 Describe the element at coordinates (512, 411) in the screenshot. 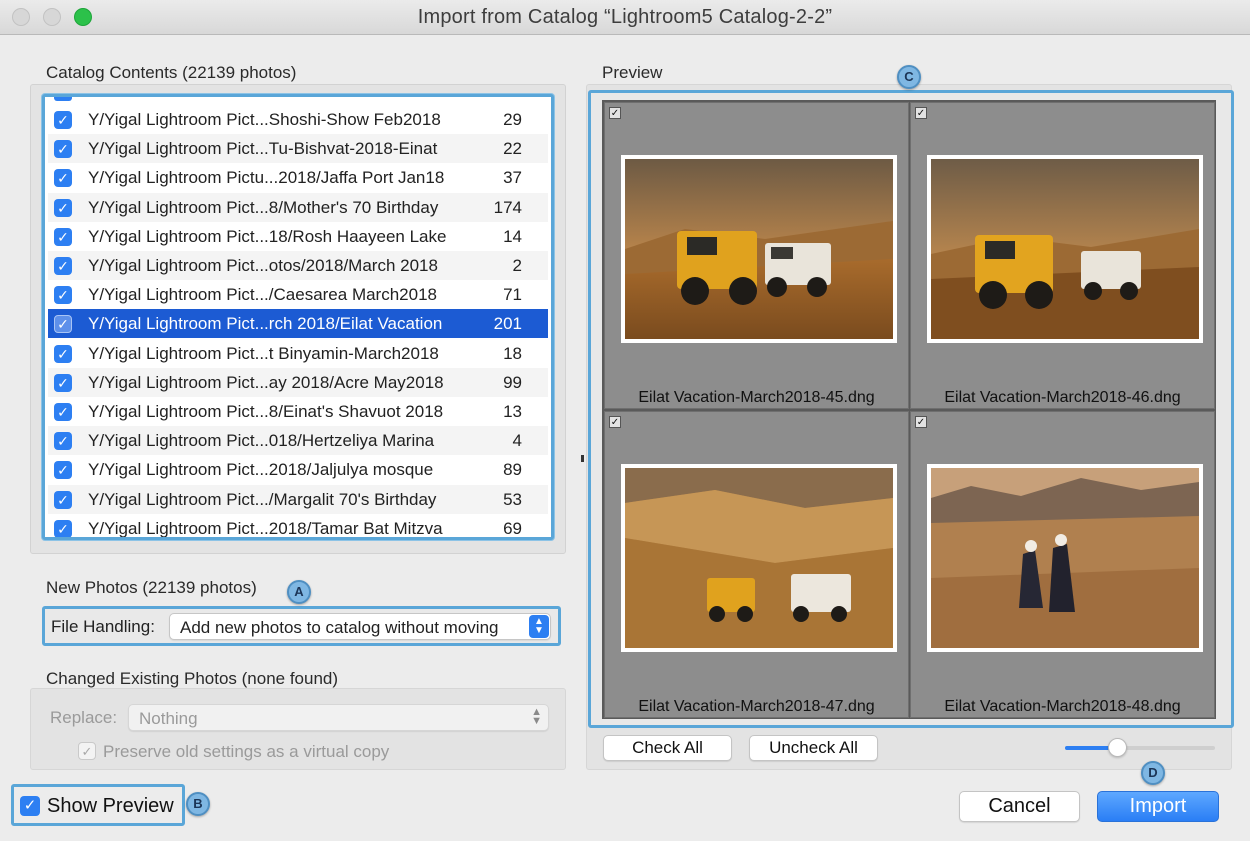

I see `row-count: 13` at that location.